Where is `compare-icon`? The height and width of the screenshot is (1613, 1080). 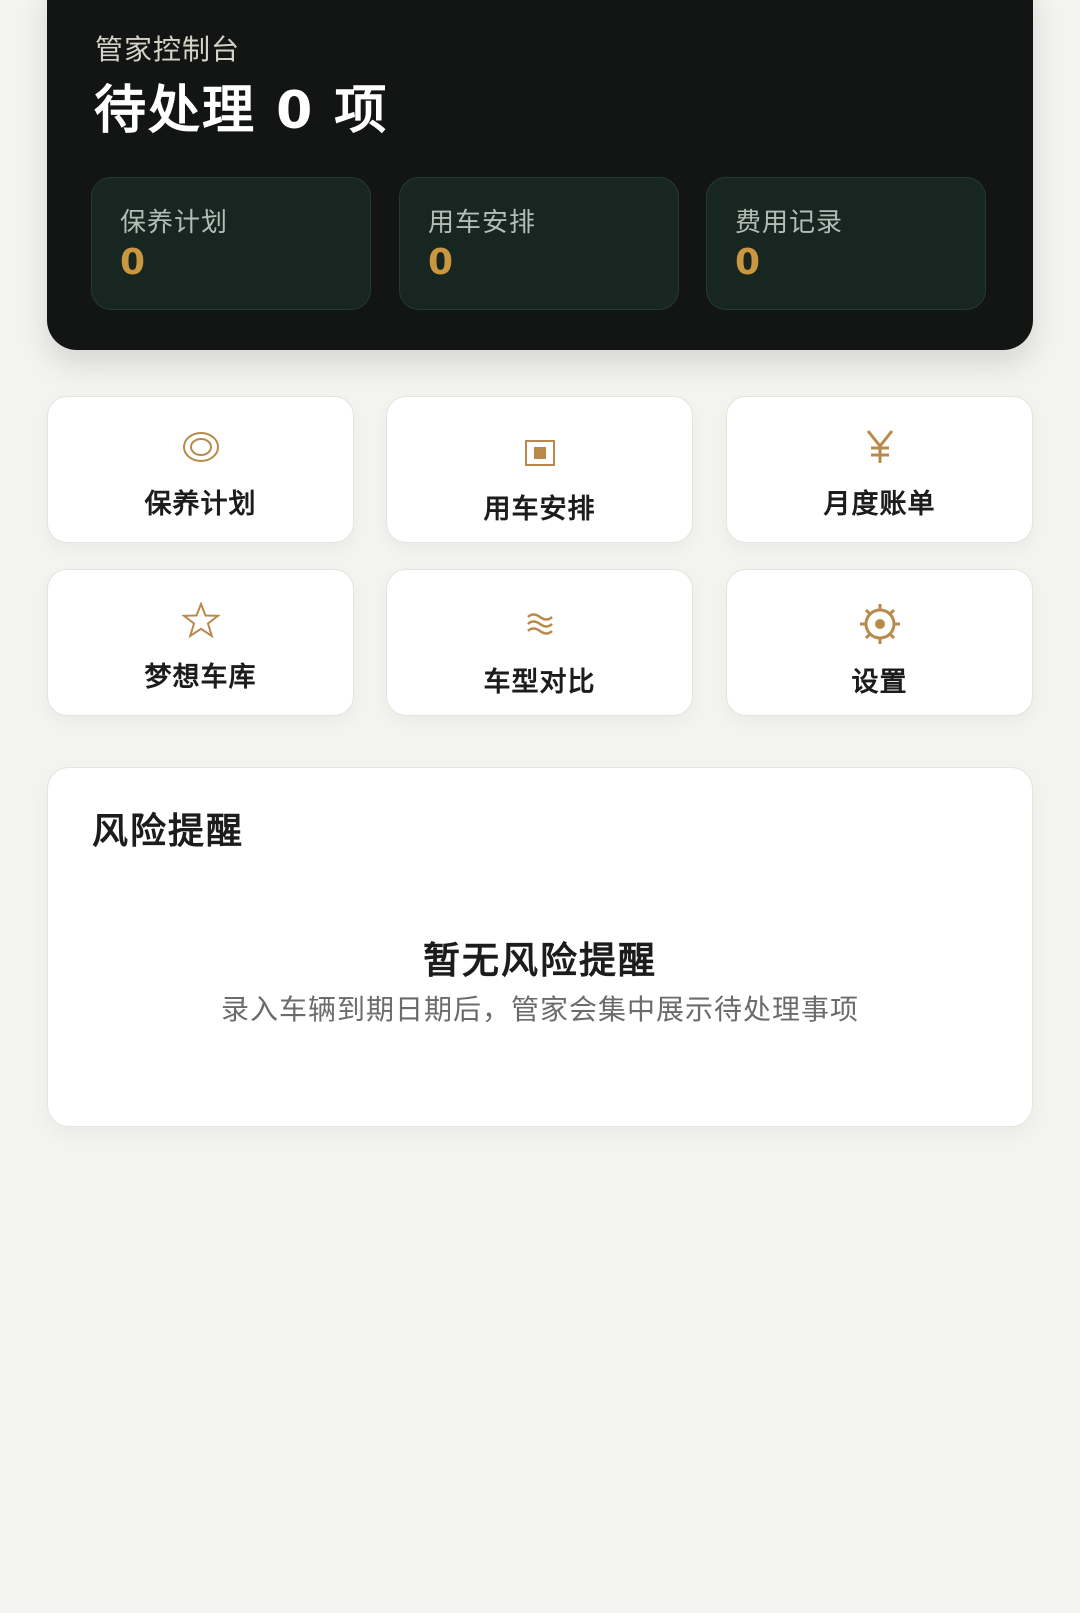
compare-icon is located at coordinates (539, 624).